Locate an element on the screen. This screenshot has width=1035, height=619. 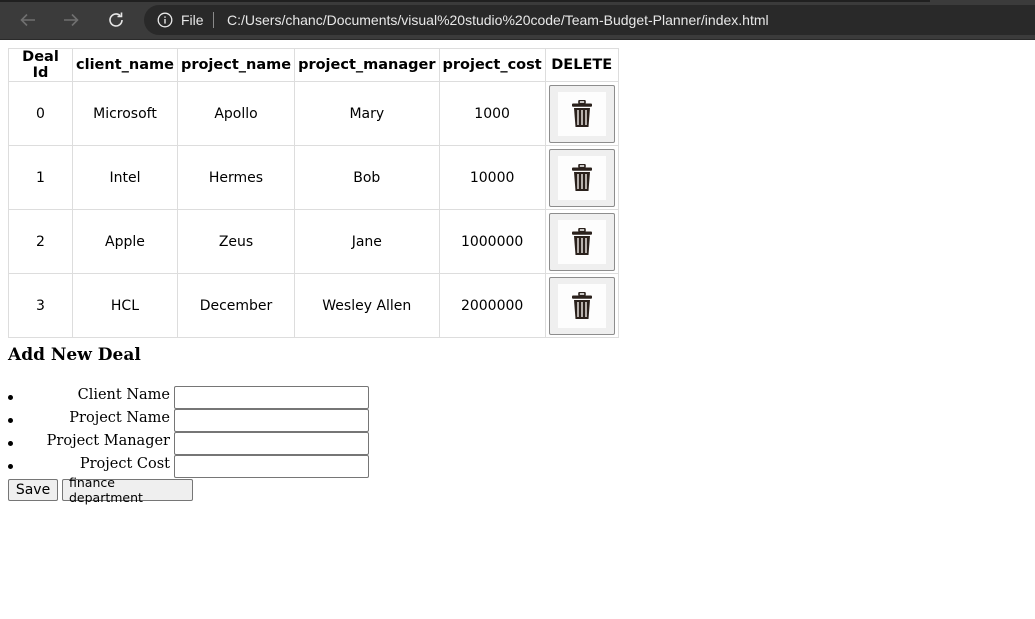
info-icon is located at coordinates (165, 20).